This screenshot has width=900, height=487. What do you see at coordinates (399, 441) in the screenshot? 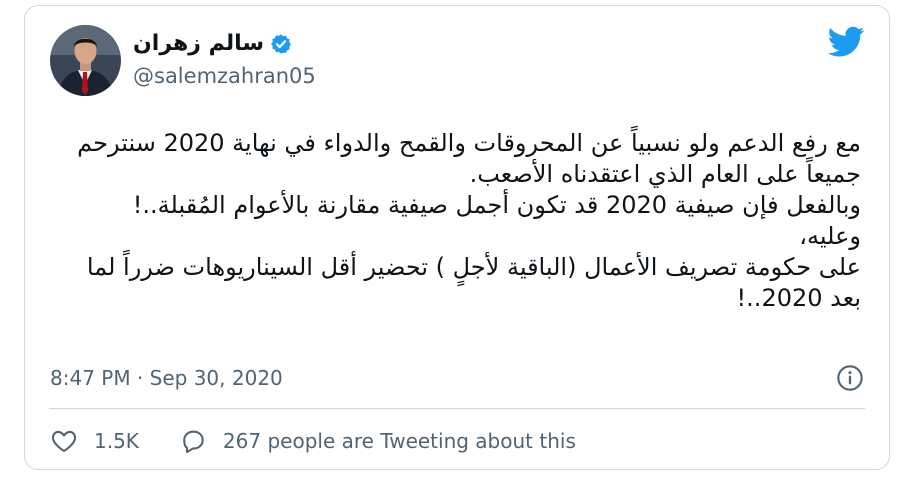
I see `tweeting-count-text: 267 people are Tweeting about this` at bounding box center [399, 441].